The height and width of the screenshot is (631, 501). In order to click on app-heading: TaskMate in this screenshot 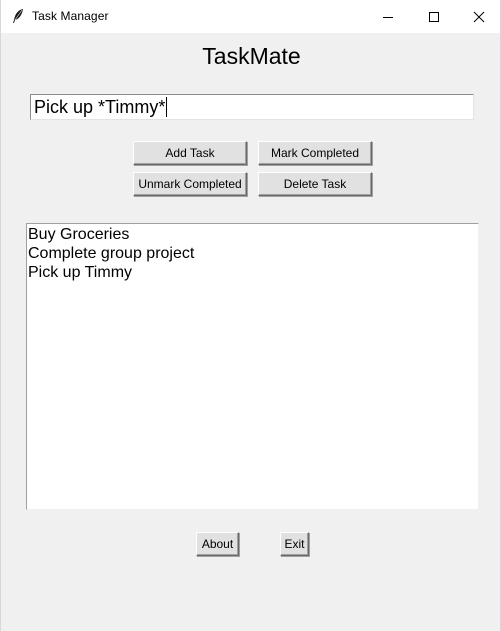, I will do `click(251, 56)`.